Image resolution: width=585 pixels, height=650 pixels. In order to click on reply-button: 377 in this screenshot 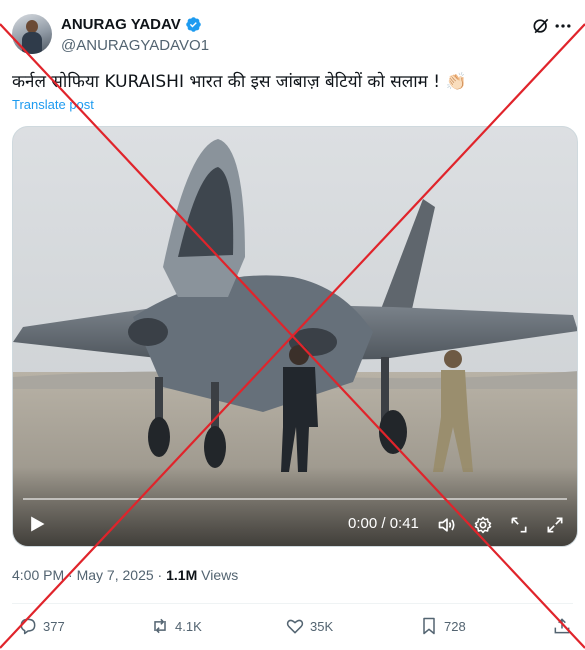, I will do `click(41, 626)`.